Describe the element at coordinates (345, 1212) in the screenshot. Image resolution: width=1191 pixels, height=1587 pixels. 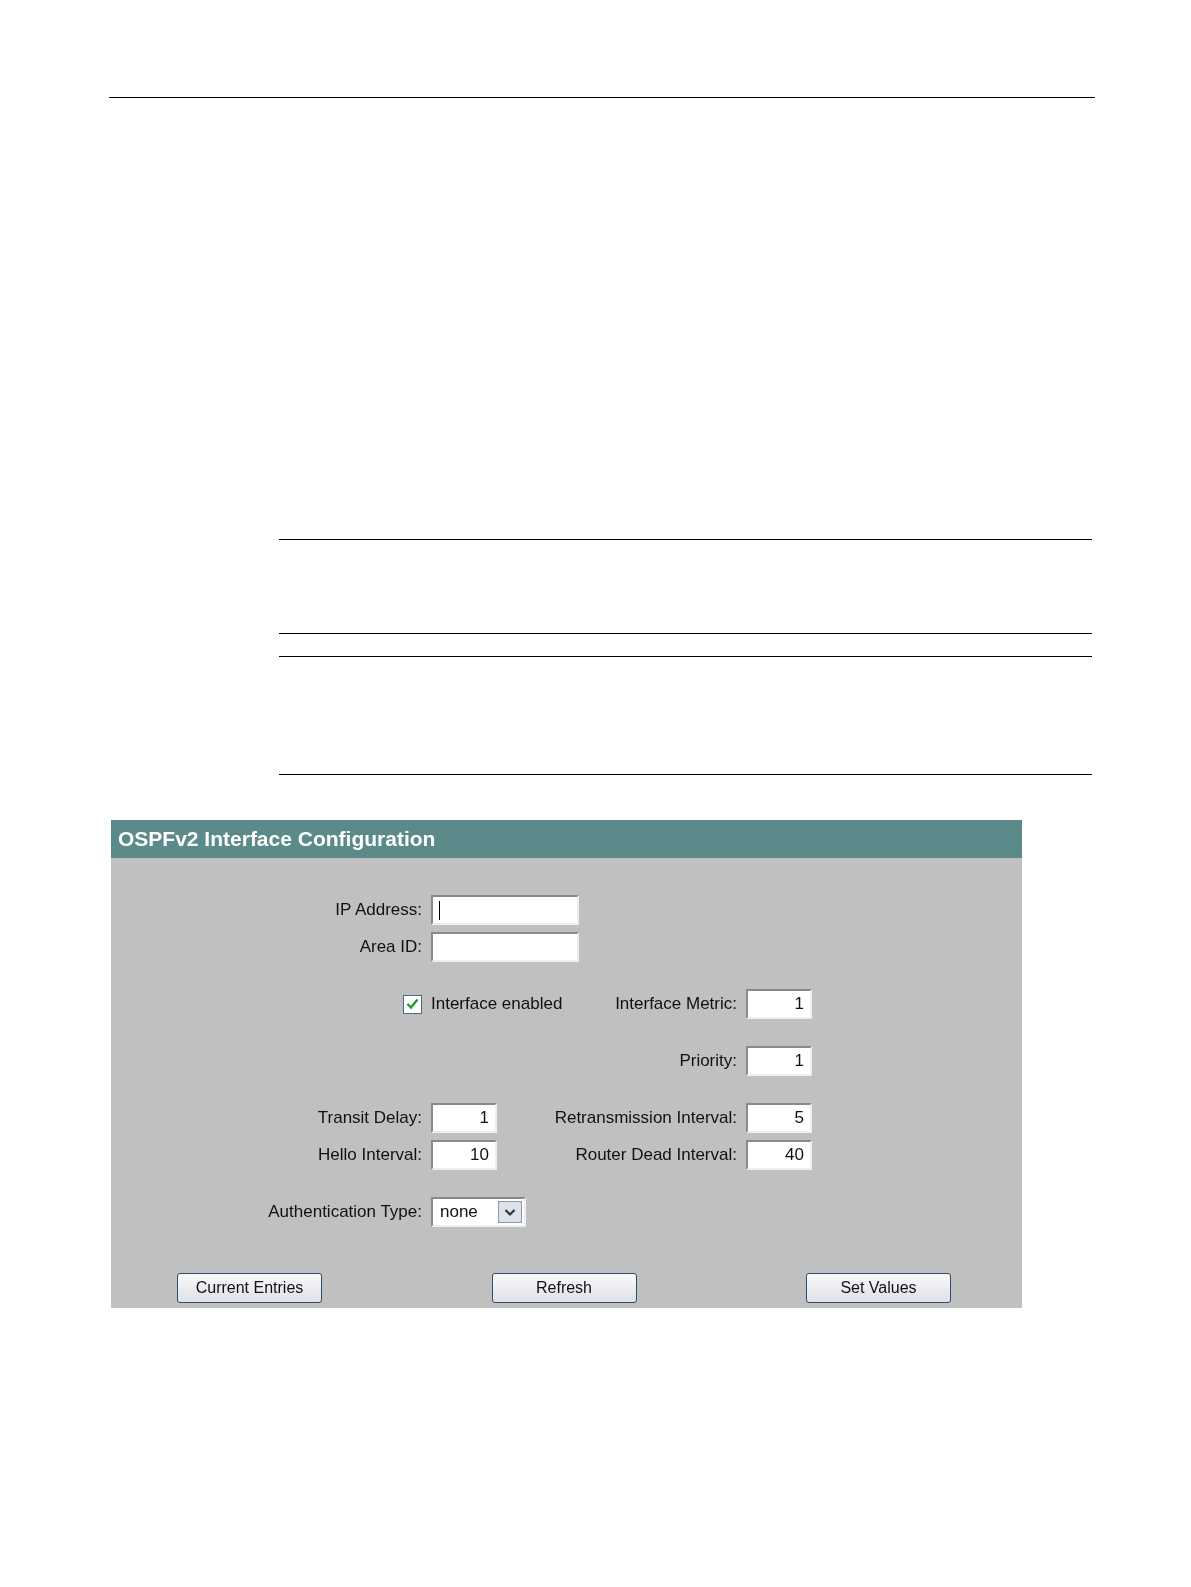
I see `field-label: Authentication Type:` at that location.